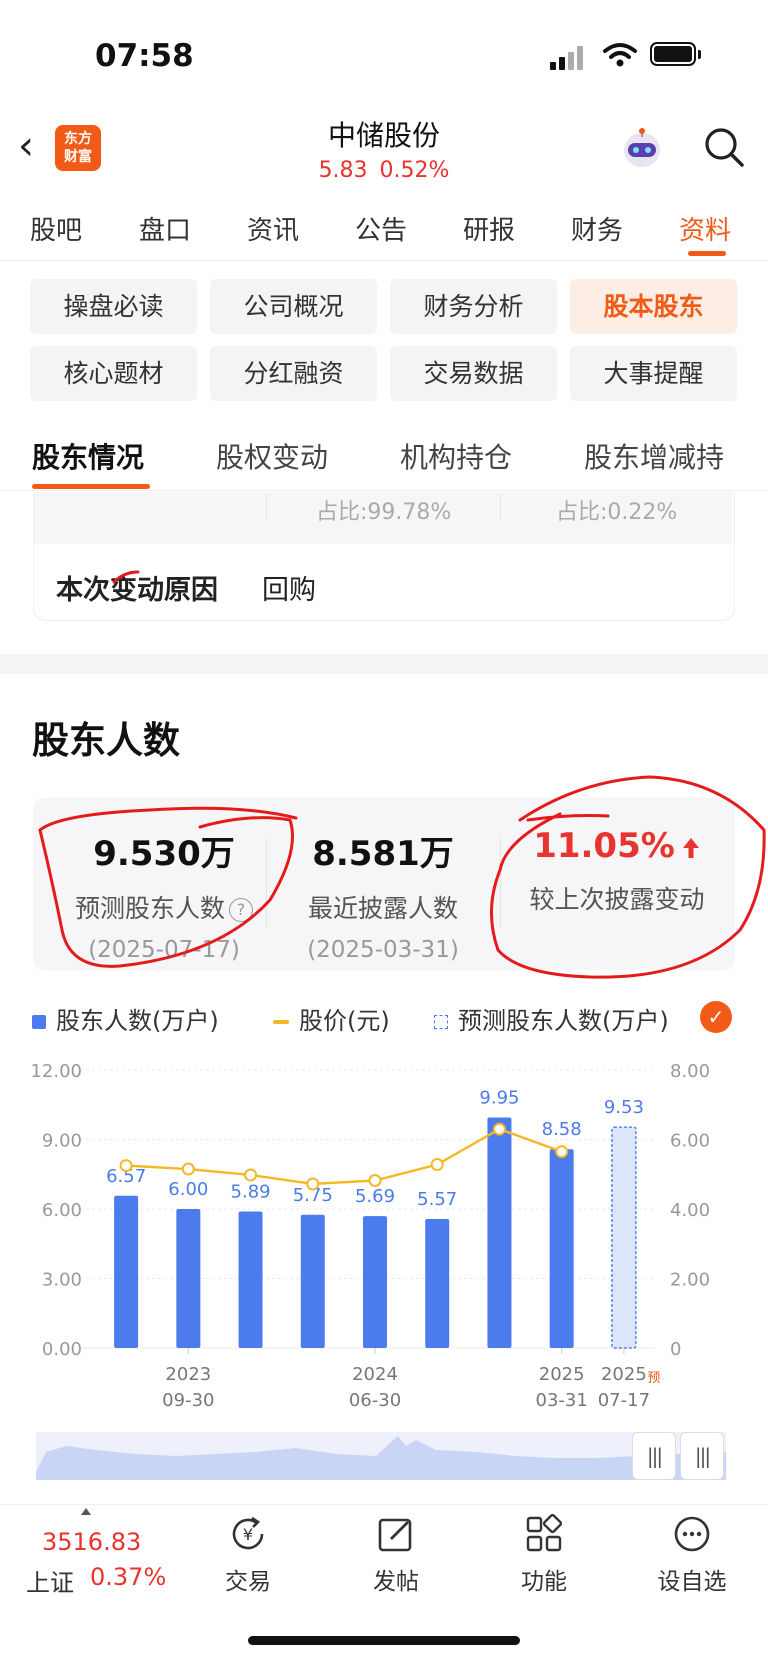 The width and height of the screenshot is (768, 1666). What do you see at coordinates (544, 1555) in the screenshot?
I see `nav-functions: 功能` at bounding box center [544, 1555].